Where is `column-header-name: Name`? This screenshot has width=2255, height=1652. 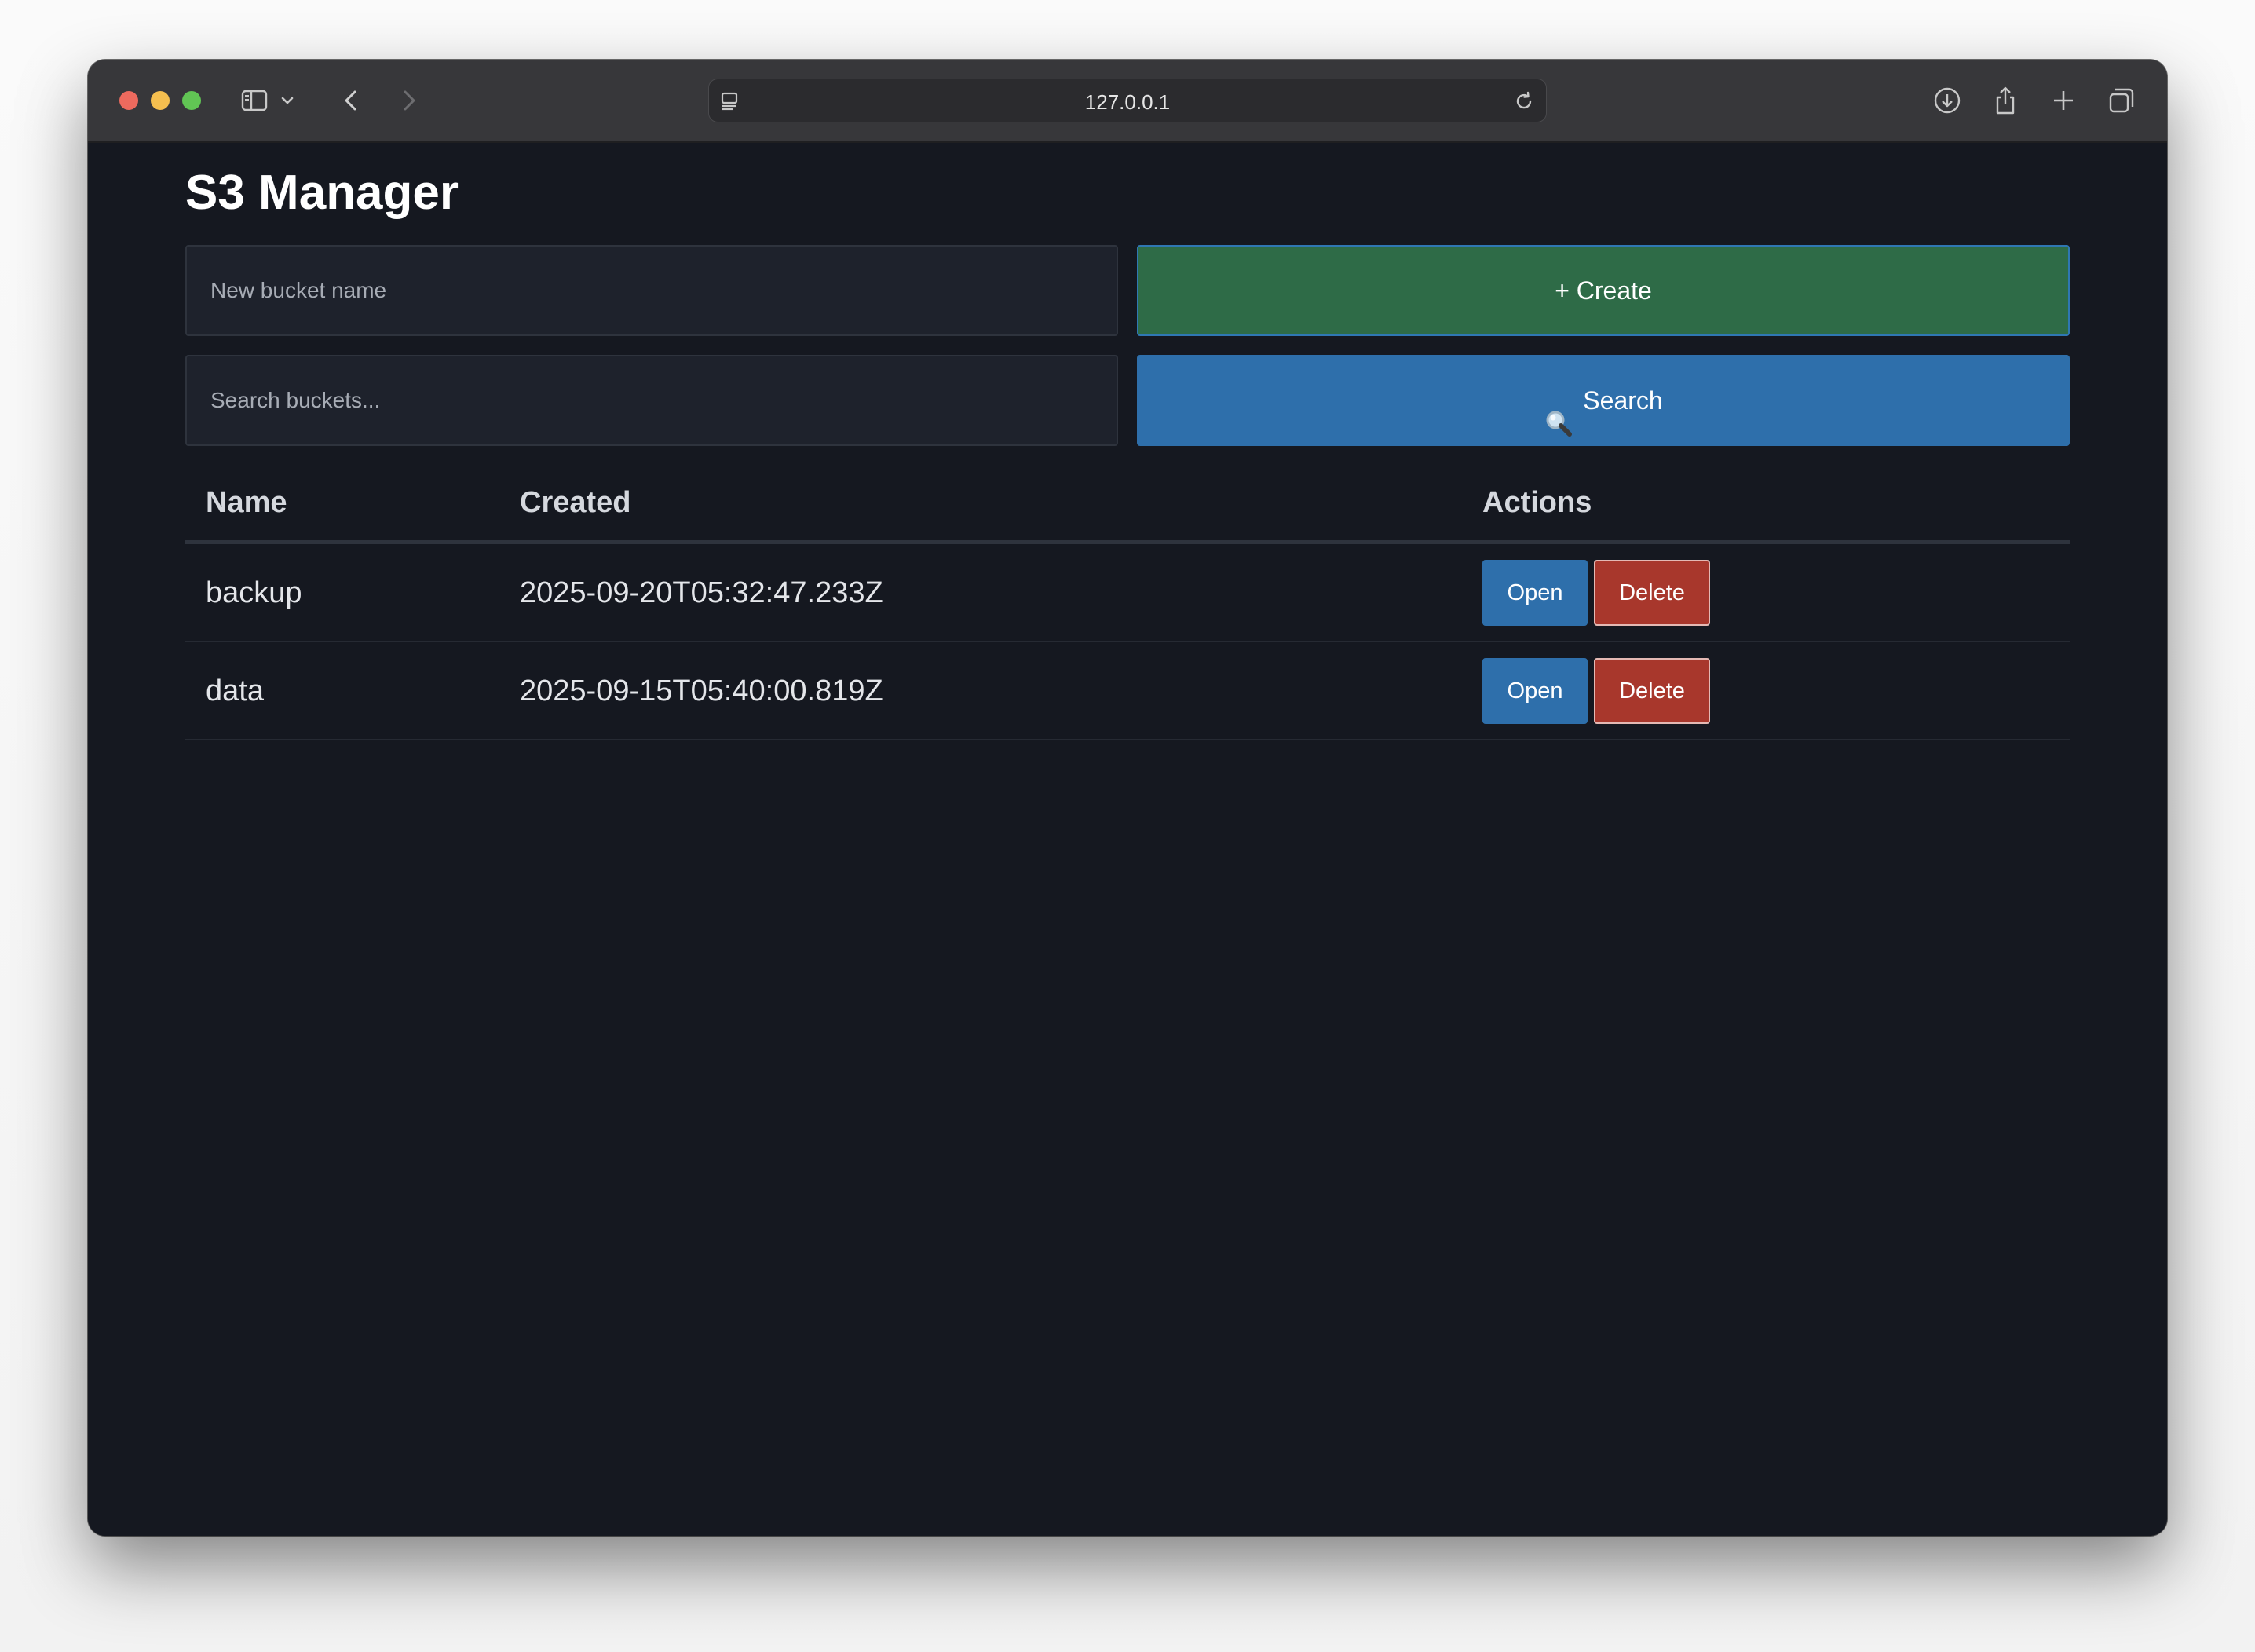
column-header-name: Name is located at coordinates (246, 502).